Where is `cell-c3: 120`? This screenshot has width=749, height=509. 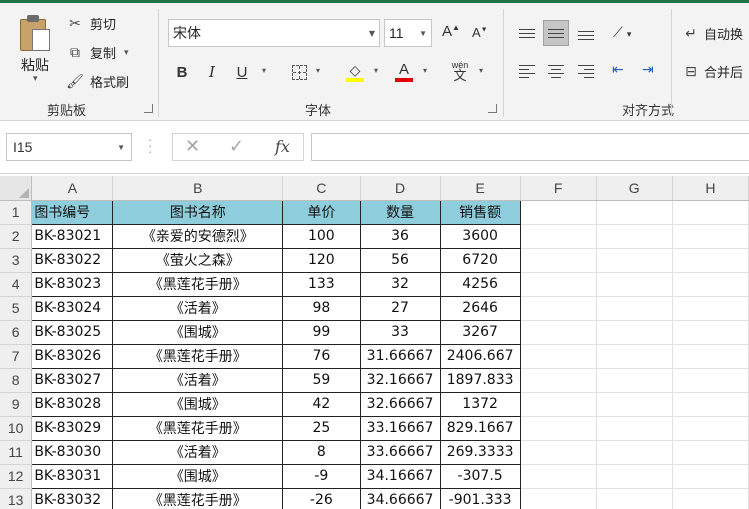 cell-c3: 120 is located at coordinates (321, 260).